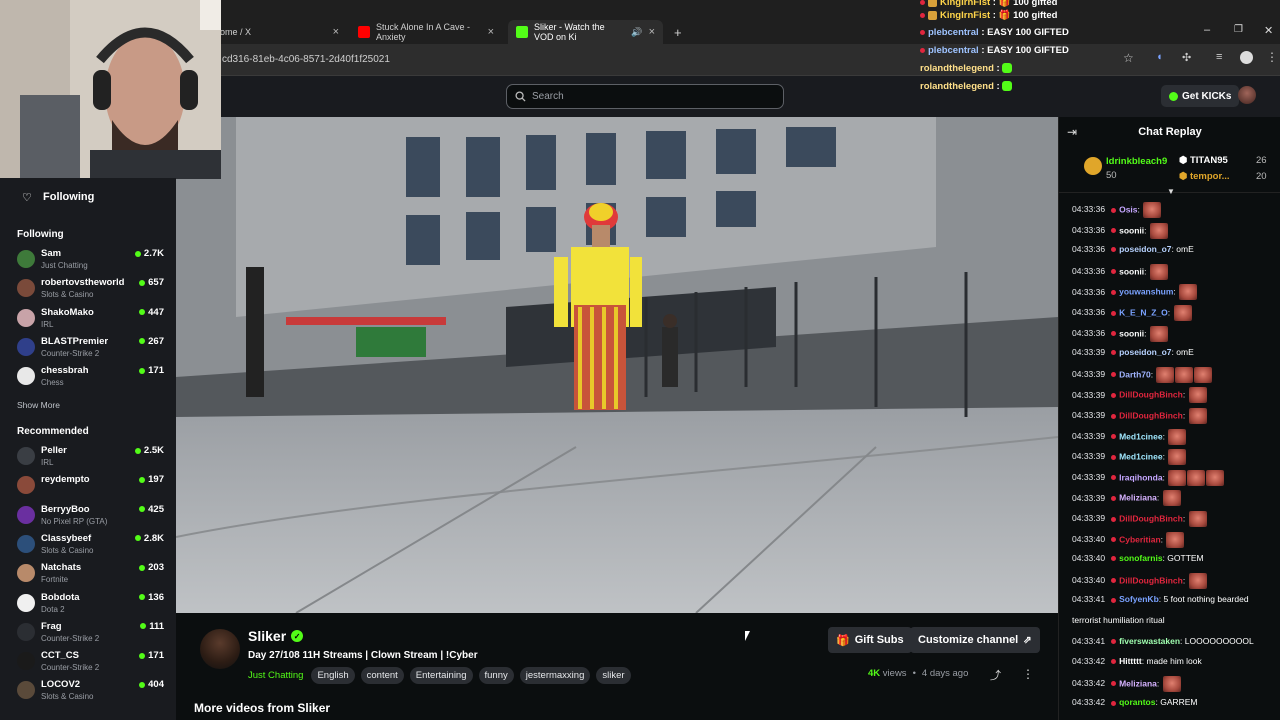 This screenshot has width=1280, height=720. What do you see at coordinates (1174, 230) in the screenshot?
I see `chat-message: 04:33:36 soonii:` at bounding box center [1174, 230].